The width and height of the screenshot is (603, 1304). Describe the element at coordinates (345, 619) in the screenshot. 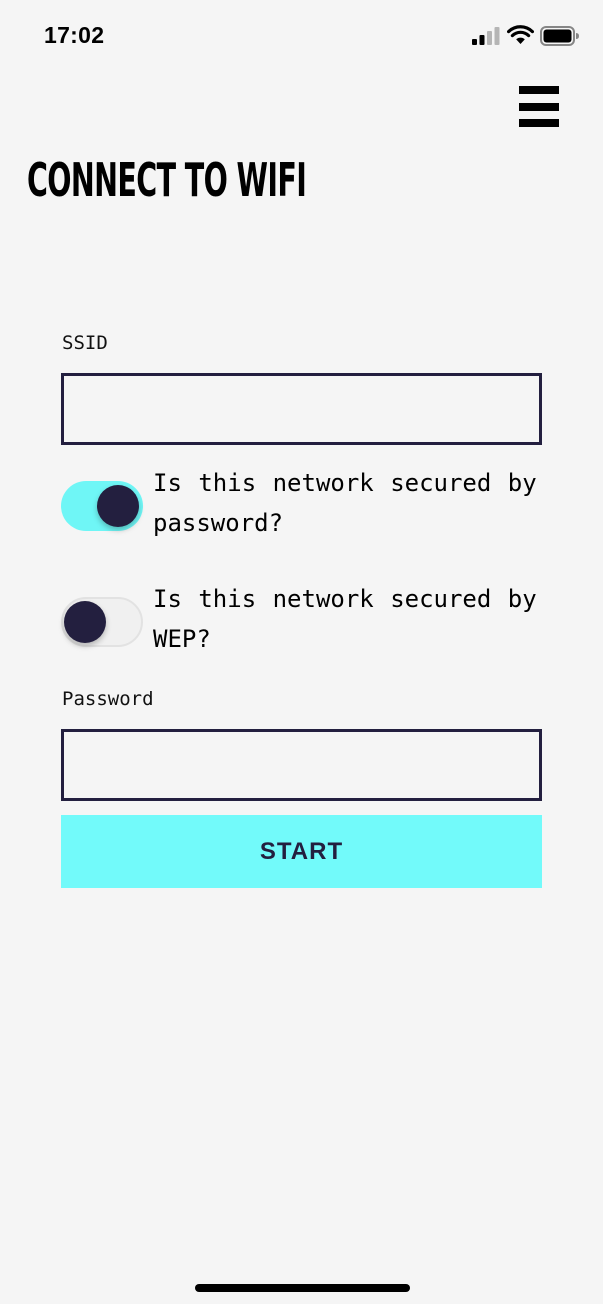

I see `wep-secured-label: Is this network secured by WEP?` at that location.